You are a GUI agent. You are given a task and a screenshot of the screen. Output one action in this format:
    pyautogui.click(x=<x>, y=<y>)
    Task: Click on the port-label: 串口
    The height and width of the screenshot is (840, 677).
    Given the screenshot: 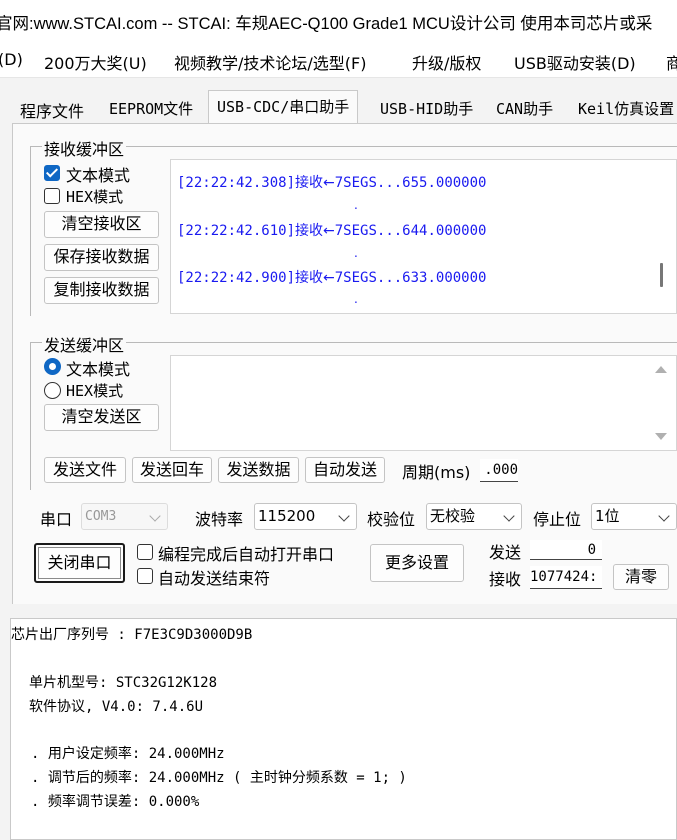 What is the action you would take?
    pyautogui.click(x=56, y=519)
    